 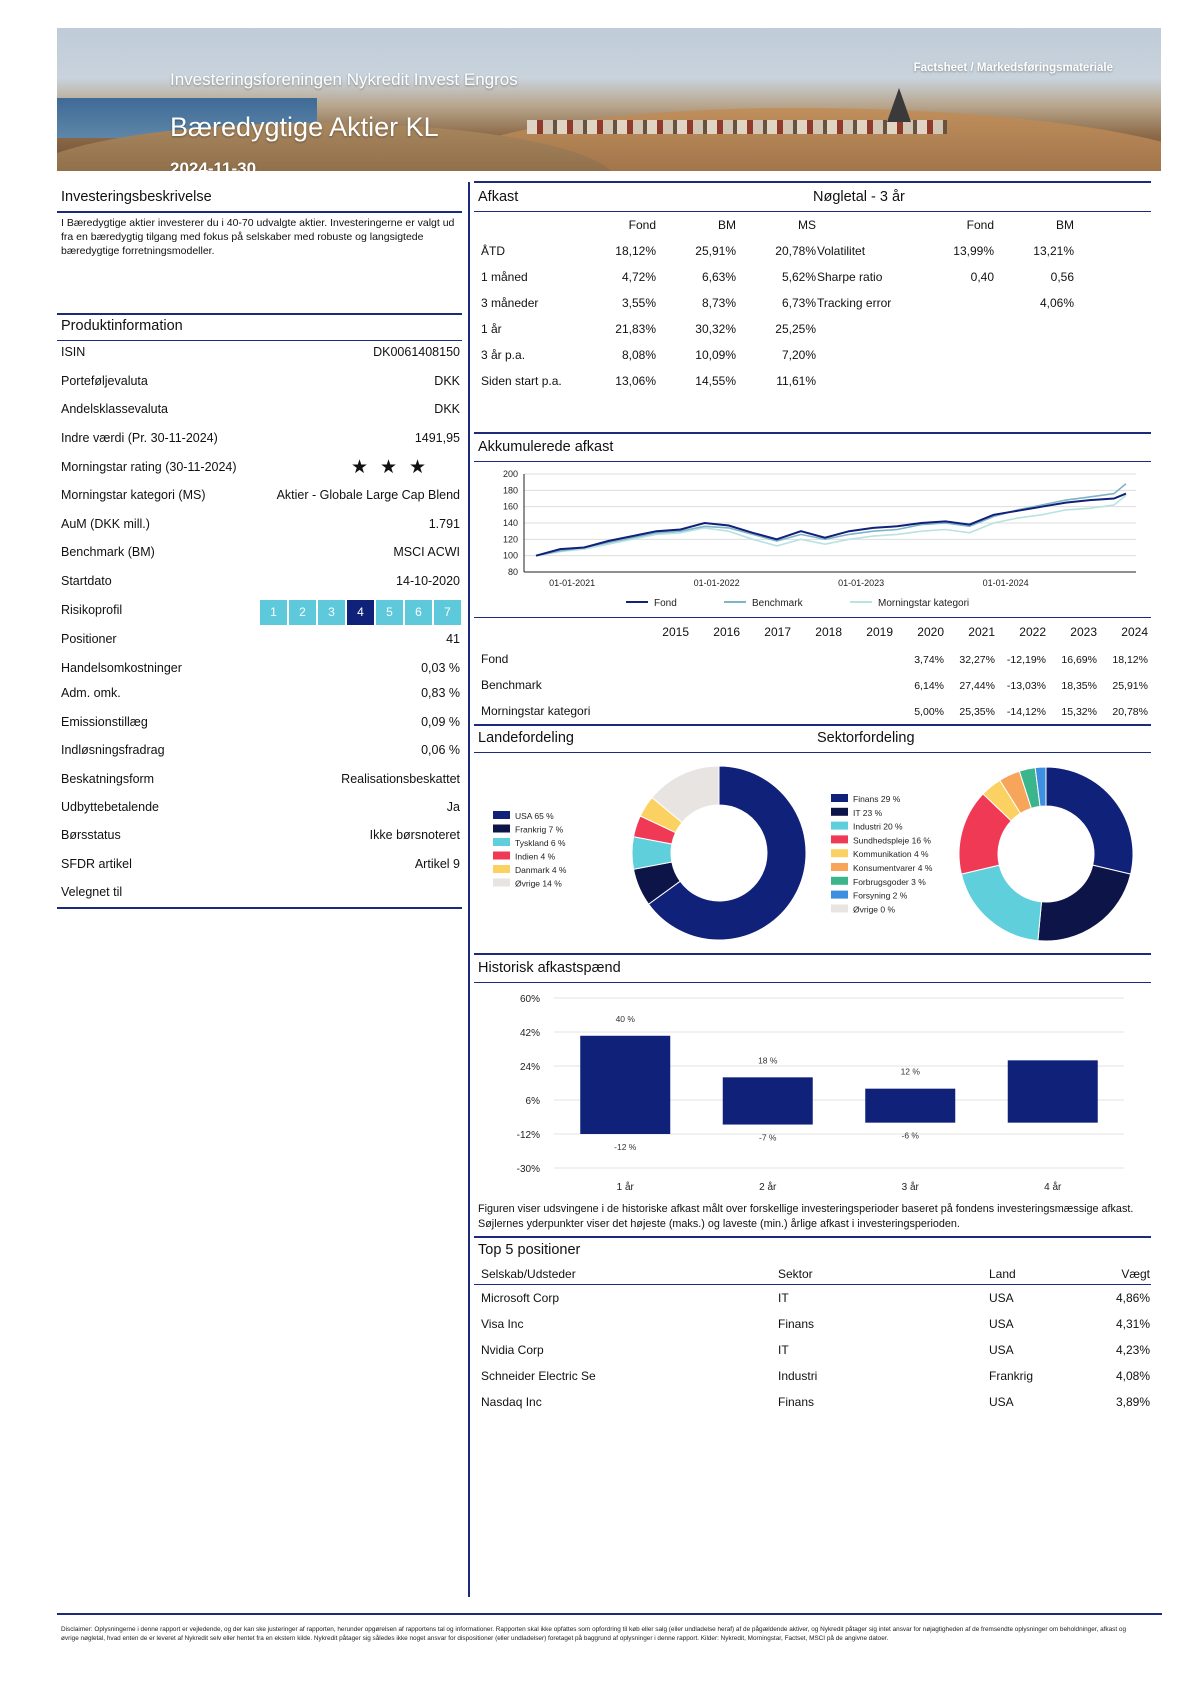 What do you see at coordinates (891, 854) in the screenshot?
I see `legend-label: Kommunikation 4 %` at bounding box center [891, 854].